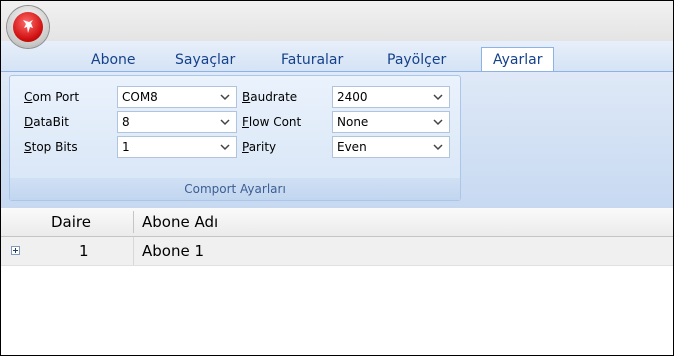 This screenshot has height=356, width=674. I want to click on app-logo-icon, so click(28, 27).